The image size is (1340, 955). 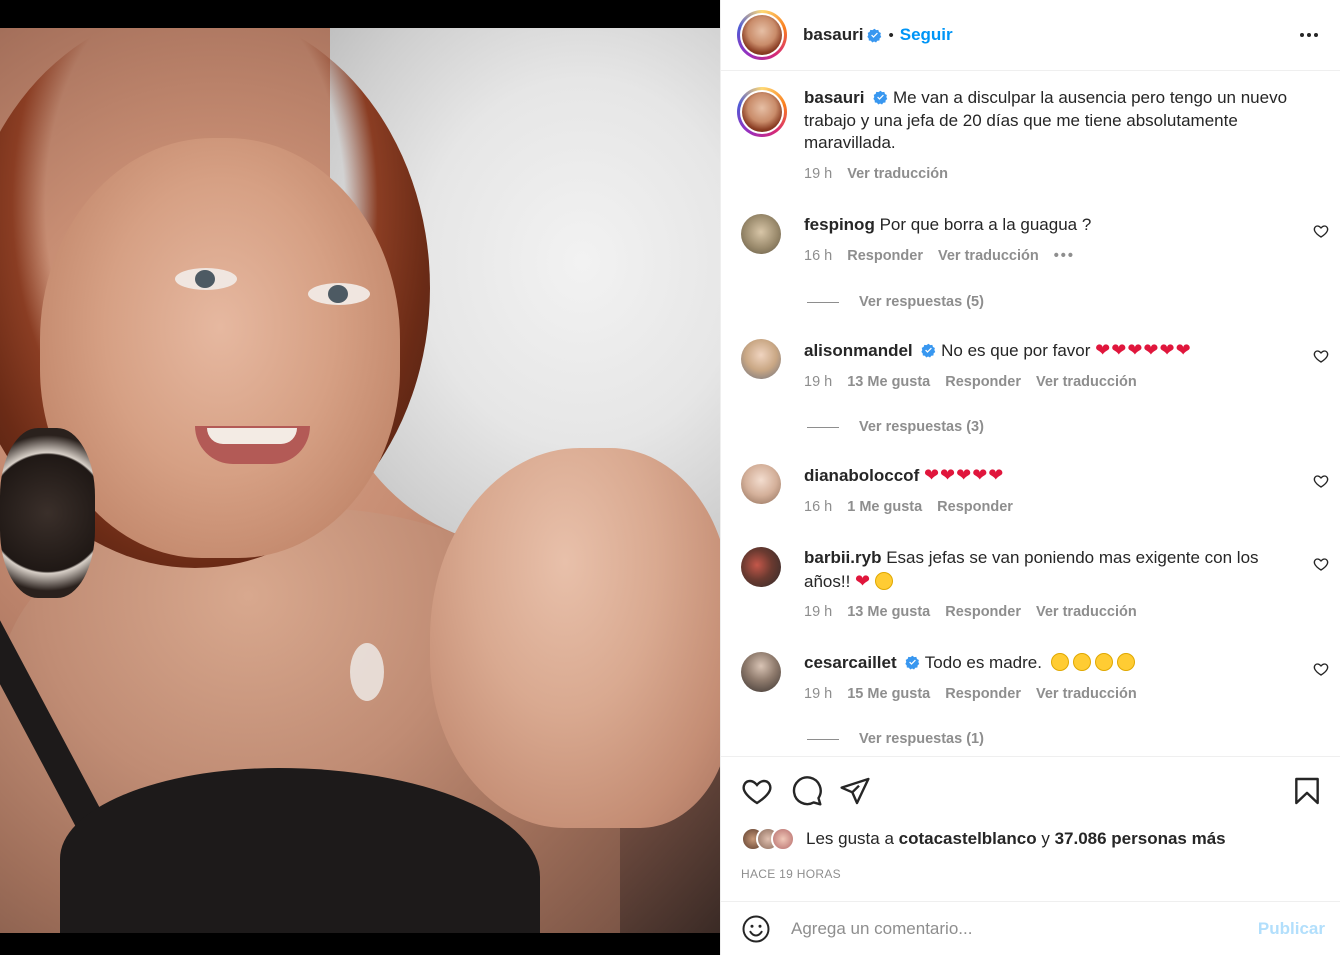 I want to click on view-replies-label: Ver respuestas (5), so click(x=921, y=302).